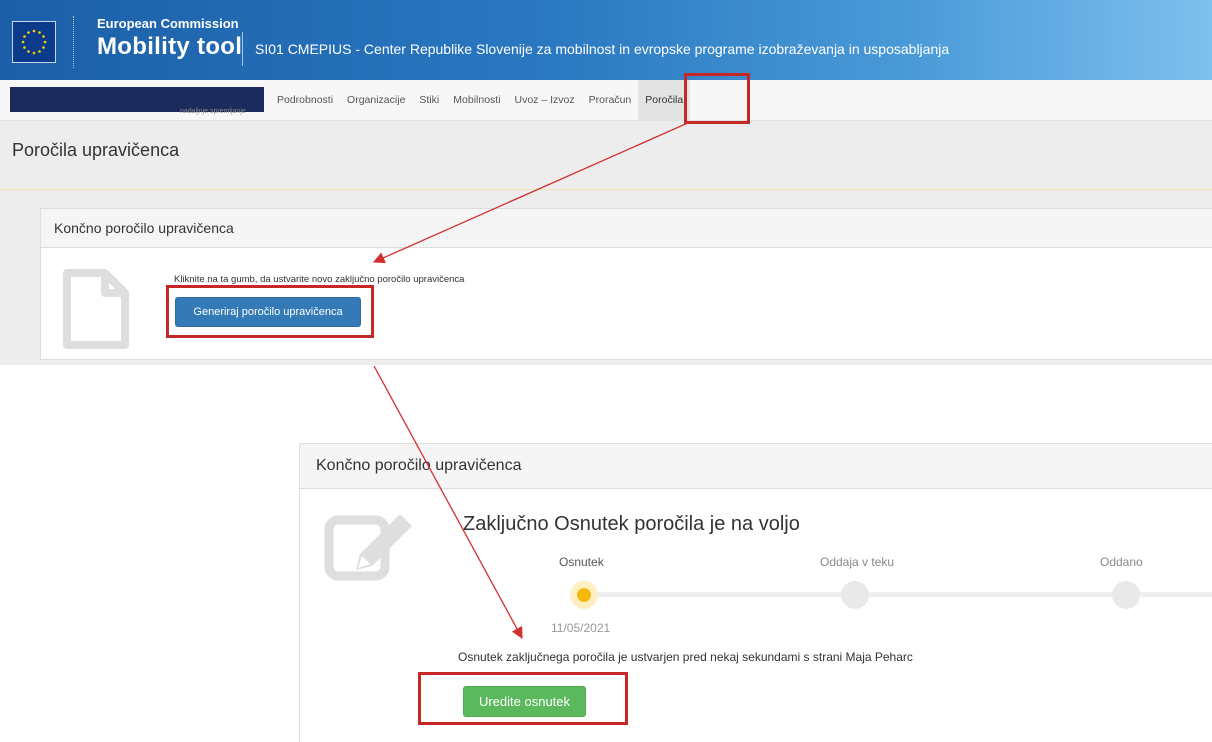 Image resolution: width=1212 pixels, height=742 pixels. What do you see at coordinates (531, 192) in the screenshot?
I see `arrow-tab-to-button` at bounding box center [531, 192].